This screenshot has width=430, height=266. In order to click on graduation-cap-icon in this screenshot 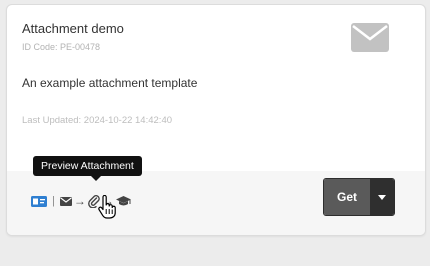, I will do `click(123, 201)`.